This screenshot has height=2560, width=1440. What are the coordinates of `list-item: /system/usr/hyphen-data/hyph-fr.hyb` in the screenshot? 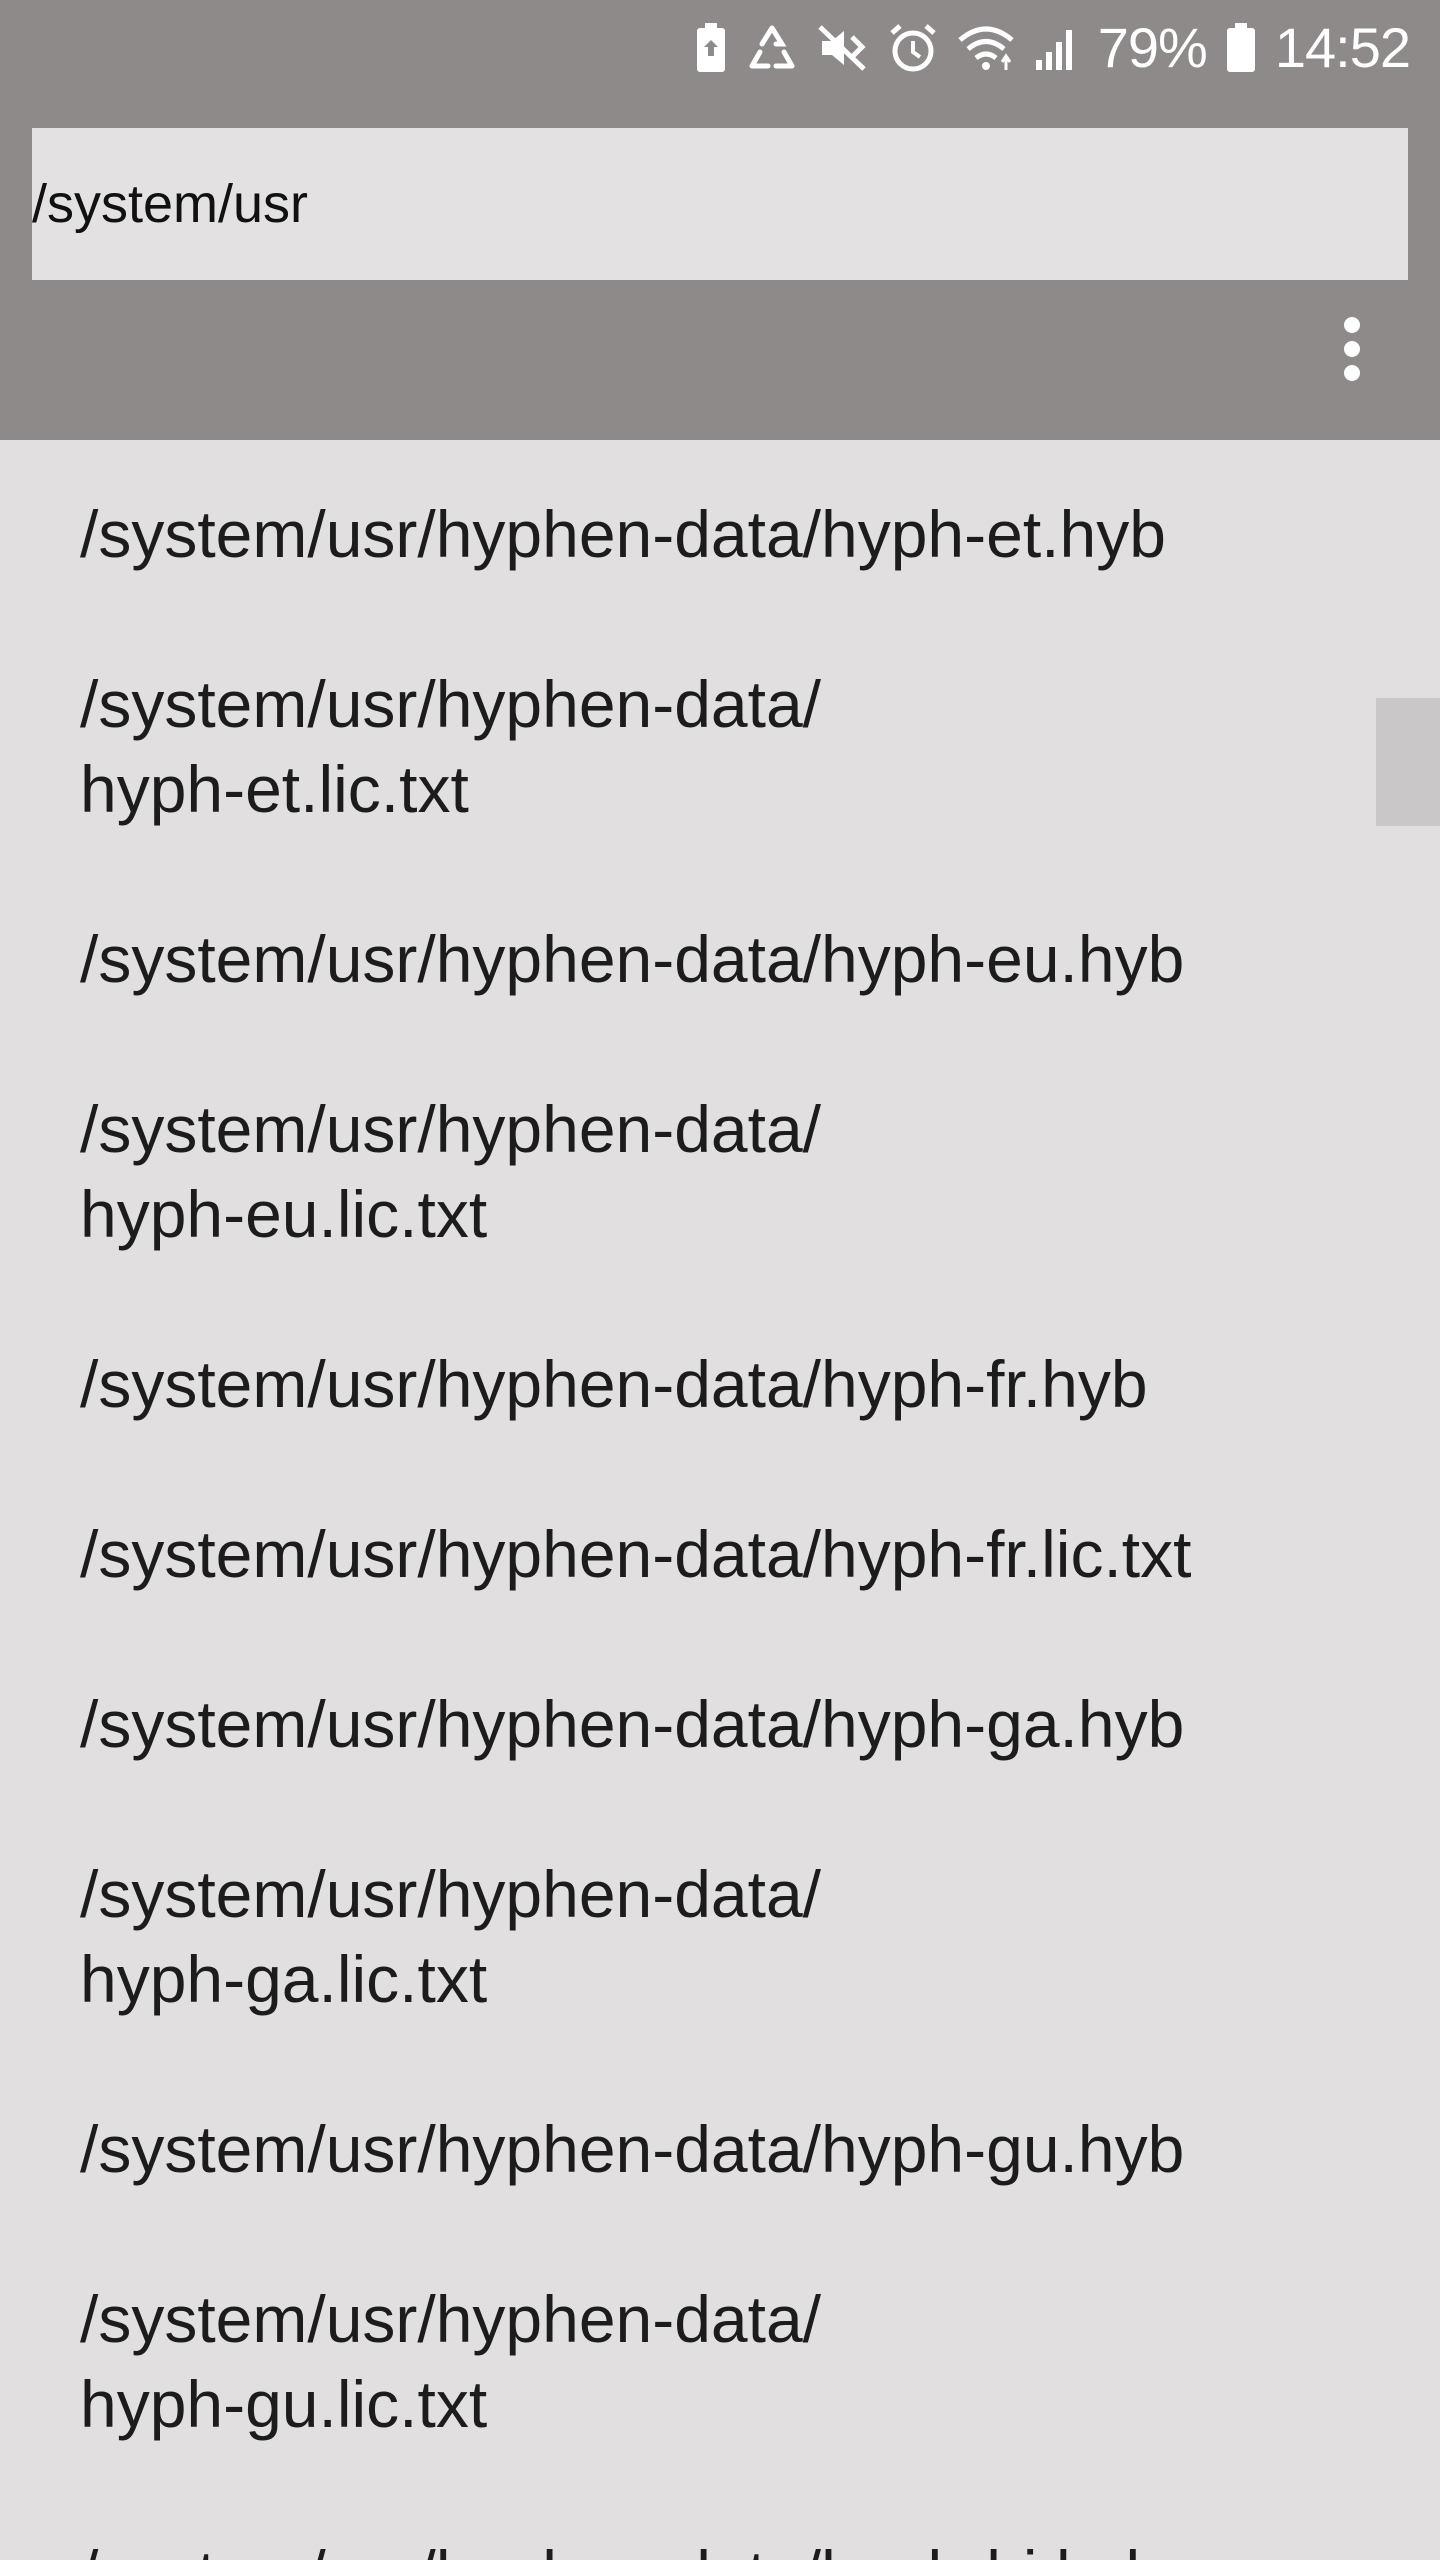 It's located at (730, 1384).